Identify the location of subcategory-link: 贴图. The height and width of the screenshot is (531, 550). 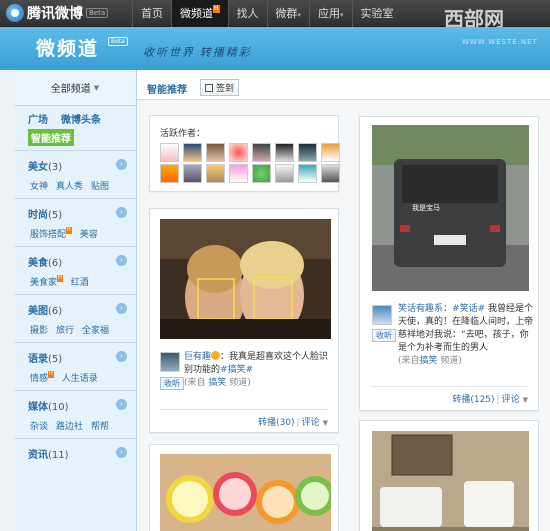
(100, 185).